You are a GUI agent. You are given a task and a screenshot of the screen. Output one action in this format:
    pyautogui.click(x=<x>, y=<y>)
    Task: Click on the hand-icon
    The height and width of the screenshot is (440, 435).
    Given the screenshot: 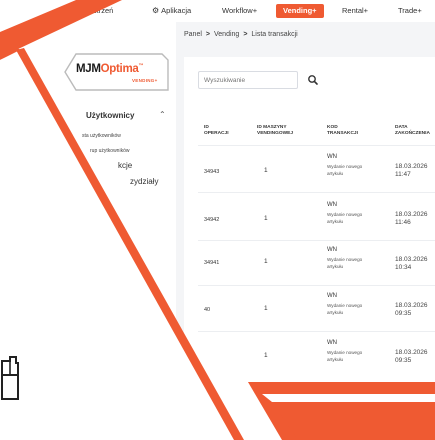 What is the action you would take?
    pyautogui.click(x=10, y=378)
    